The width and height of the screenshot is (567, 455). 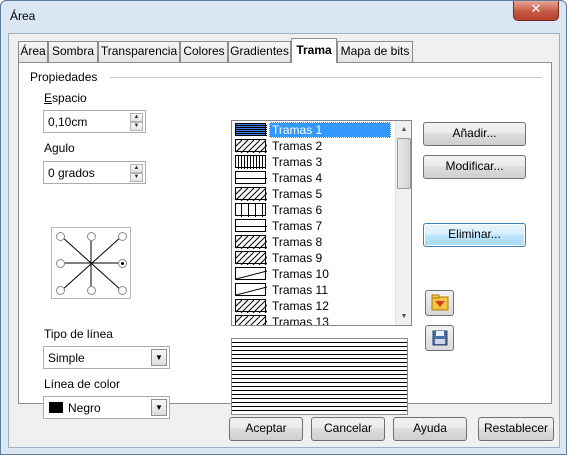 I want to click on save-hatch-button, so click(x=439, y=338).